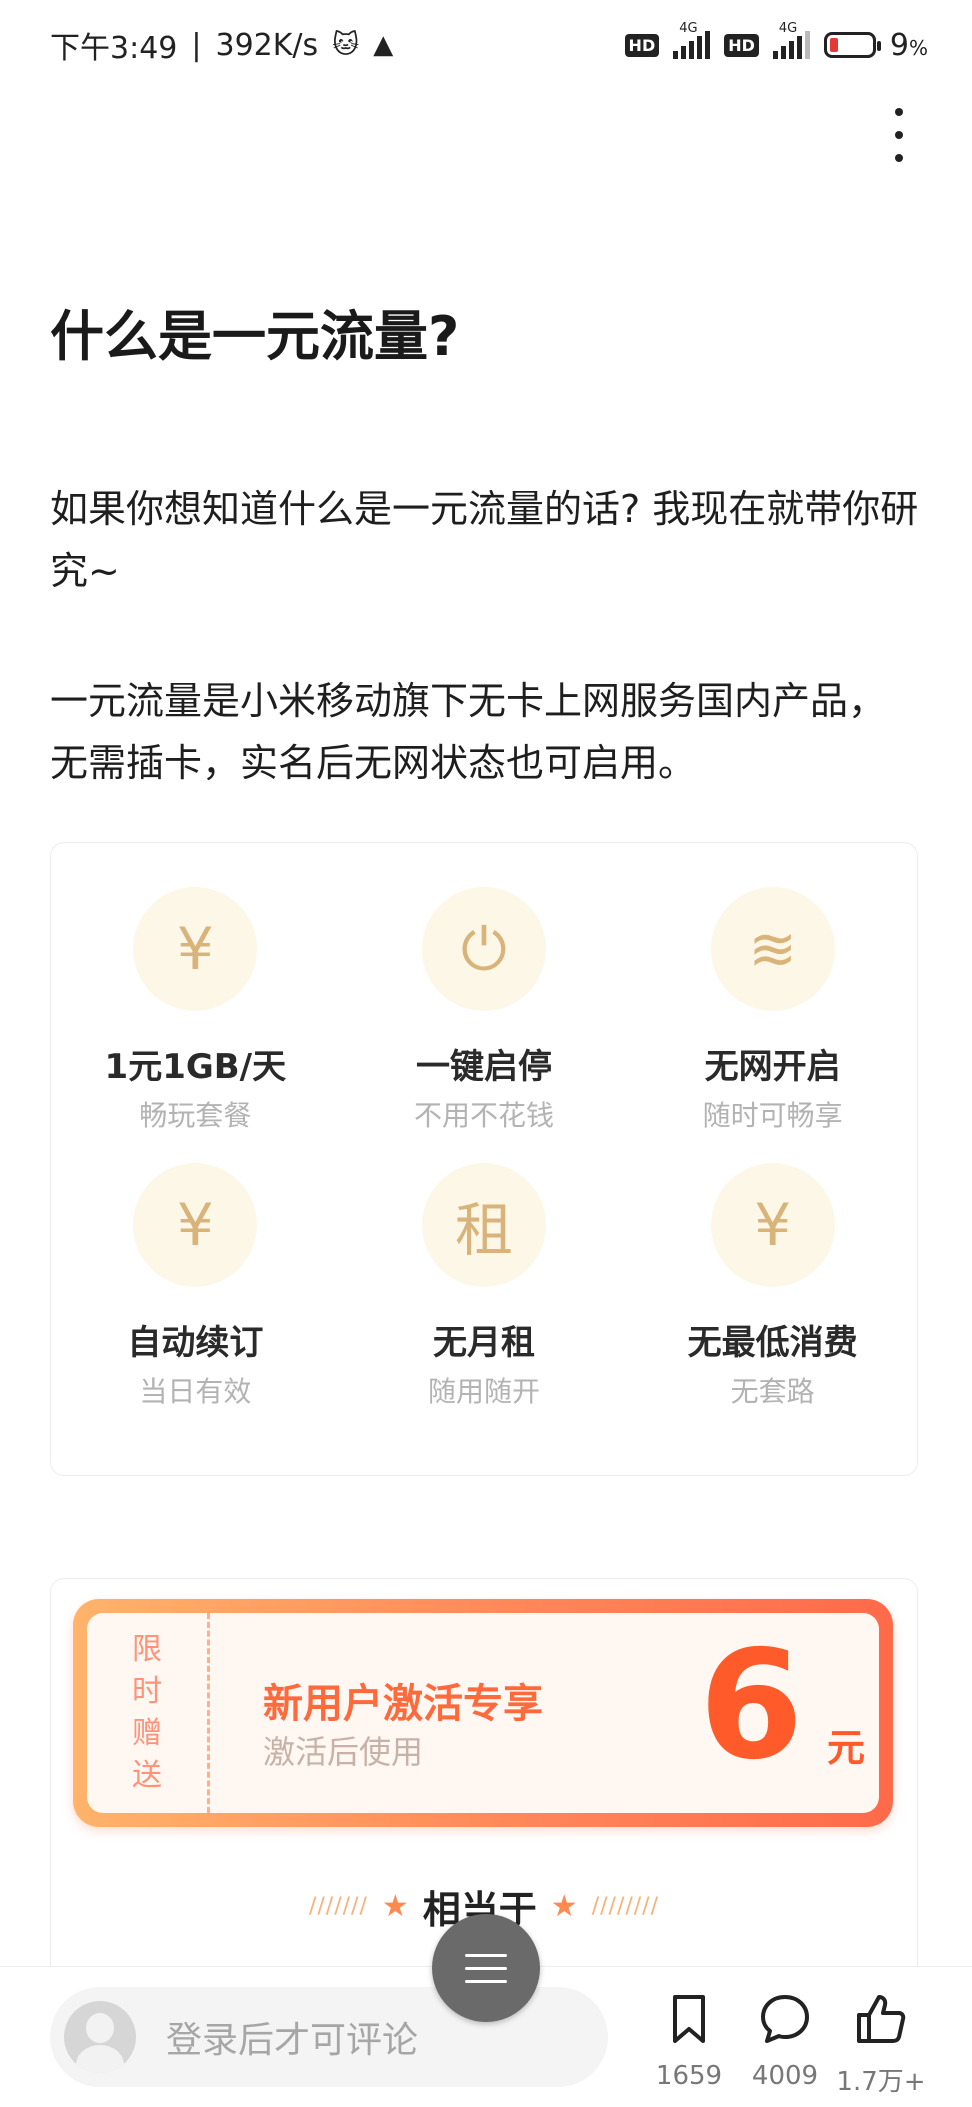 Image resolution: width=972 pixels, height=2107 pixels. Describe the element at coordinates (483, 1067) in the screenshot. I see `feature-title: 一键启停` at that location.